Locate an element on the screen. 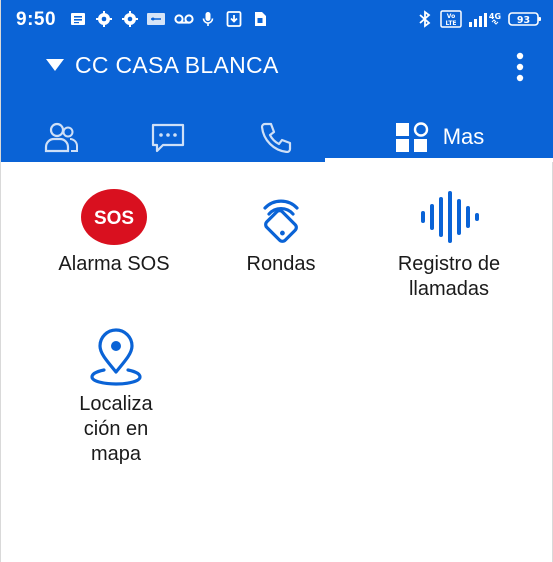  tab-contacts is located at coordinates (61, 137).